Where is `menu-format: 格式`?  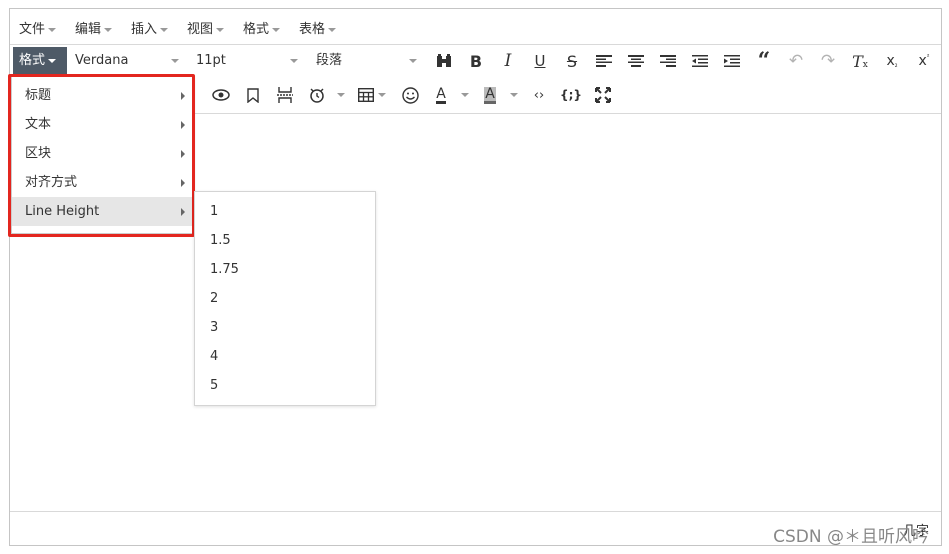 menu-format: 格式 is located at coordinates (262, 27).